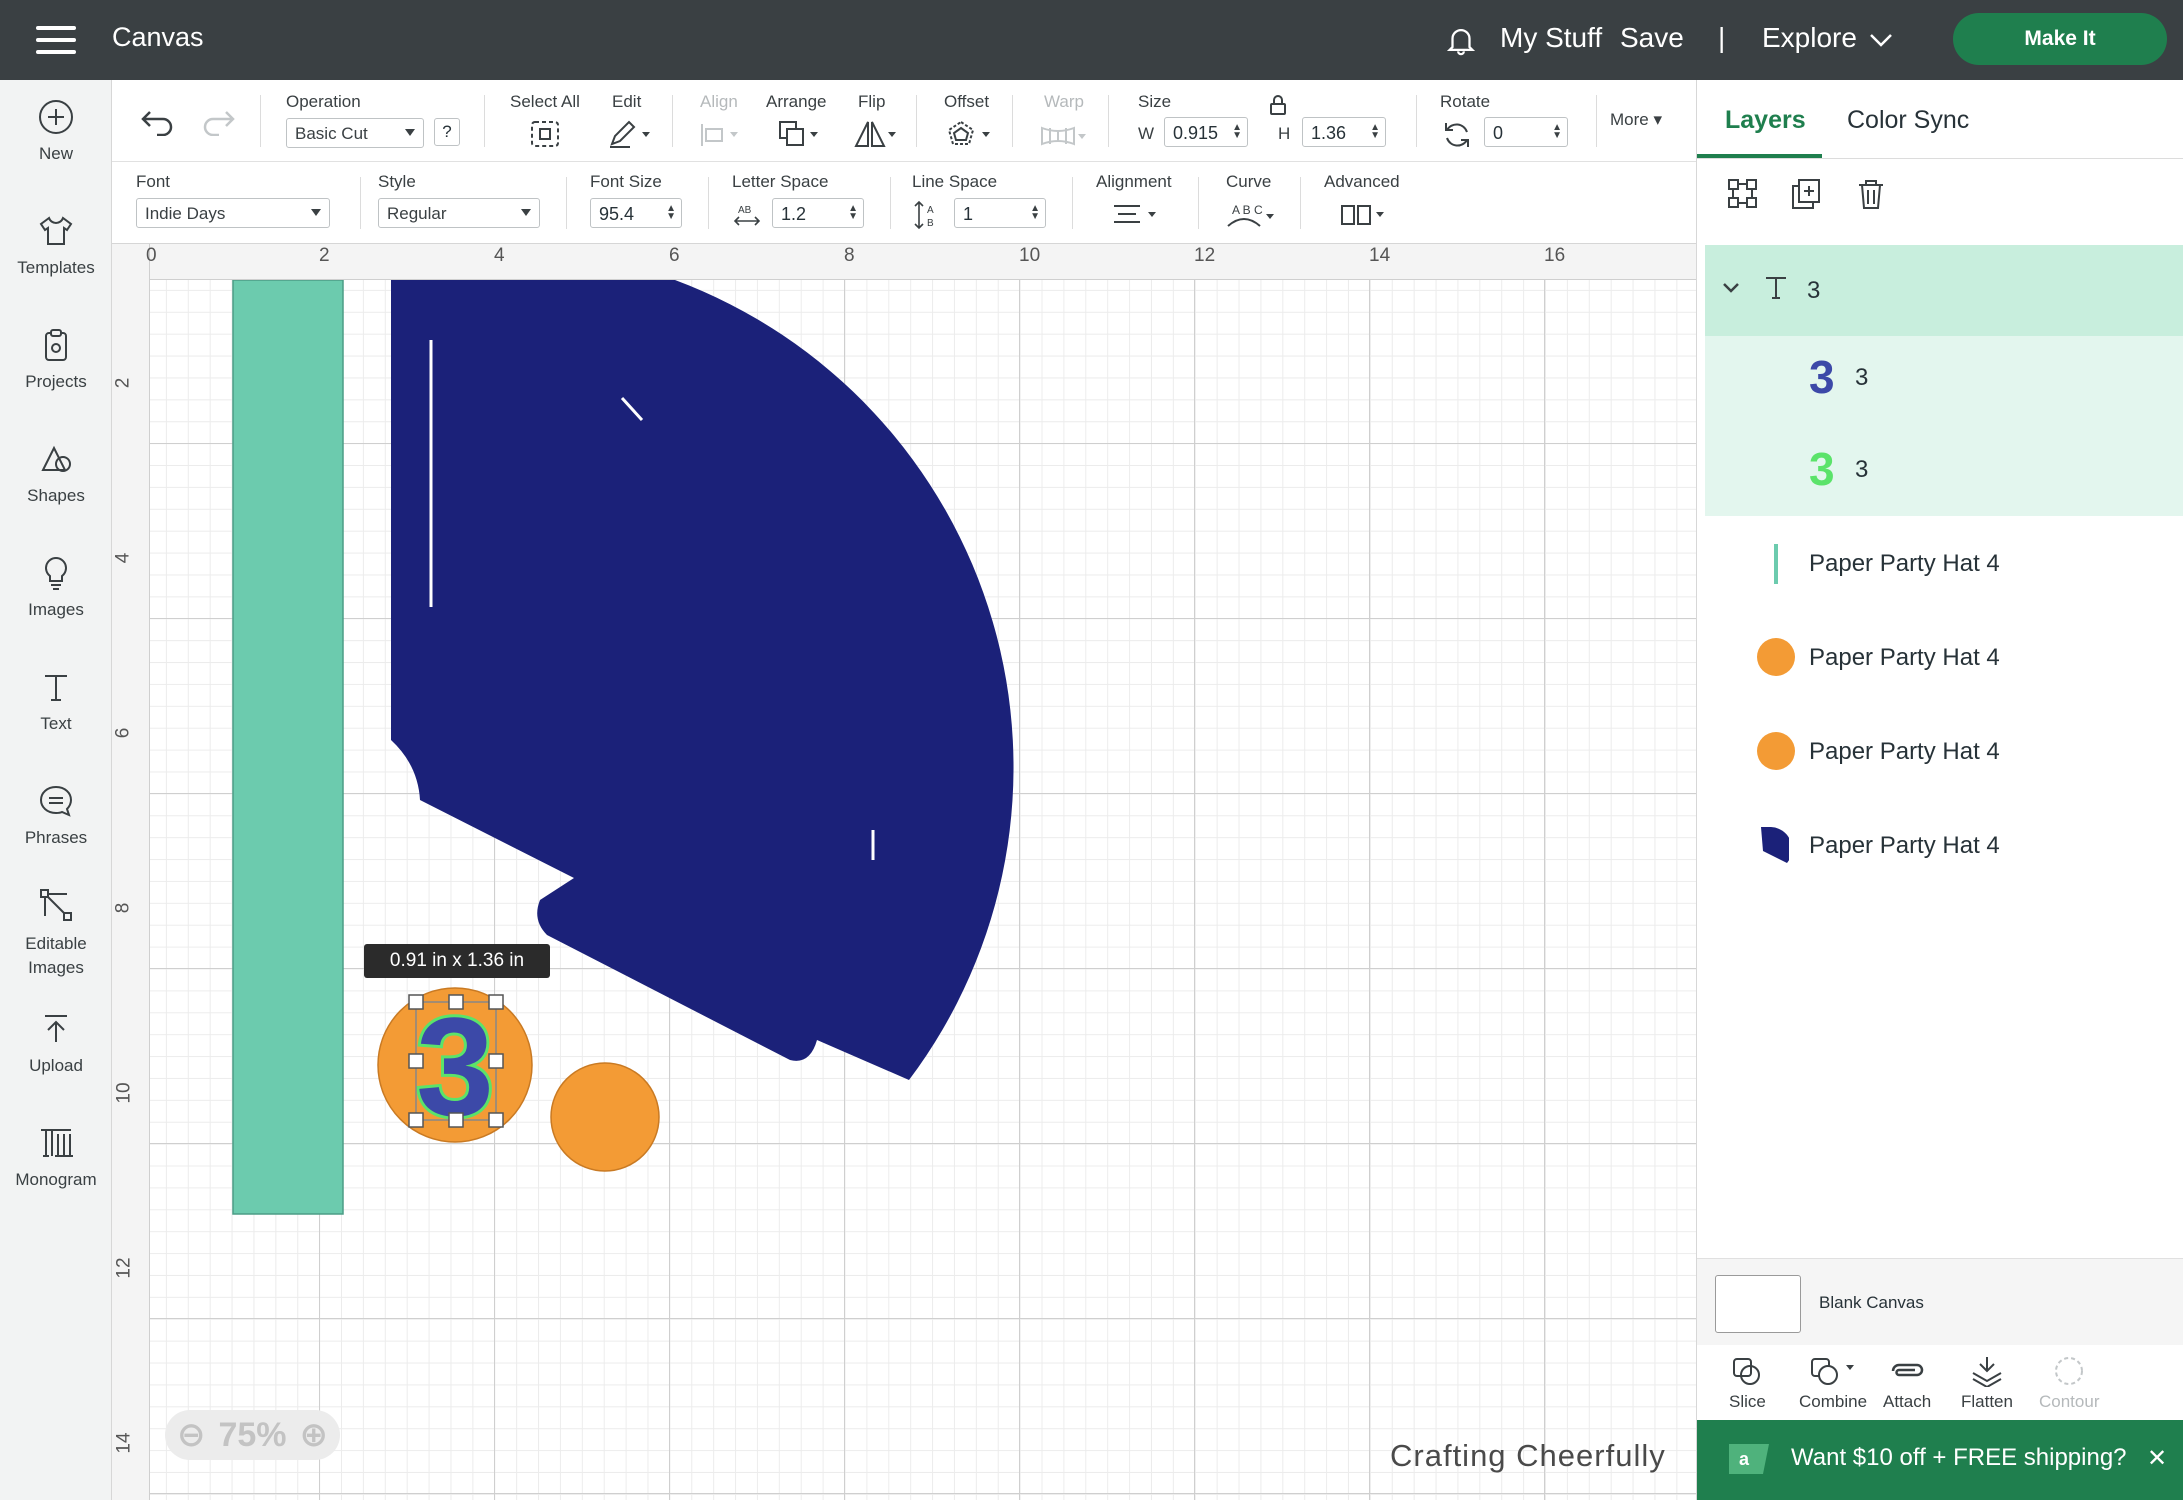  What do you see at coordinates (123, 558) in the screenshot?
I see `ruler-v-label: 4` at bounding box center [123, 558].